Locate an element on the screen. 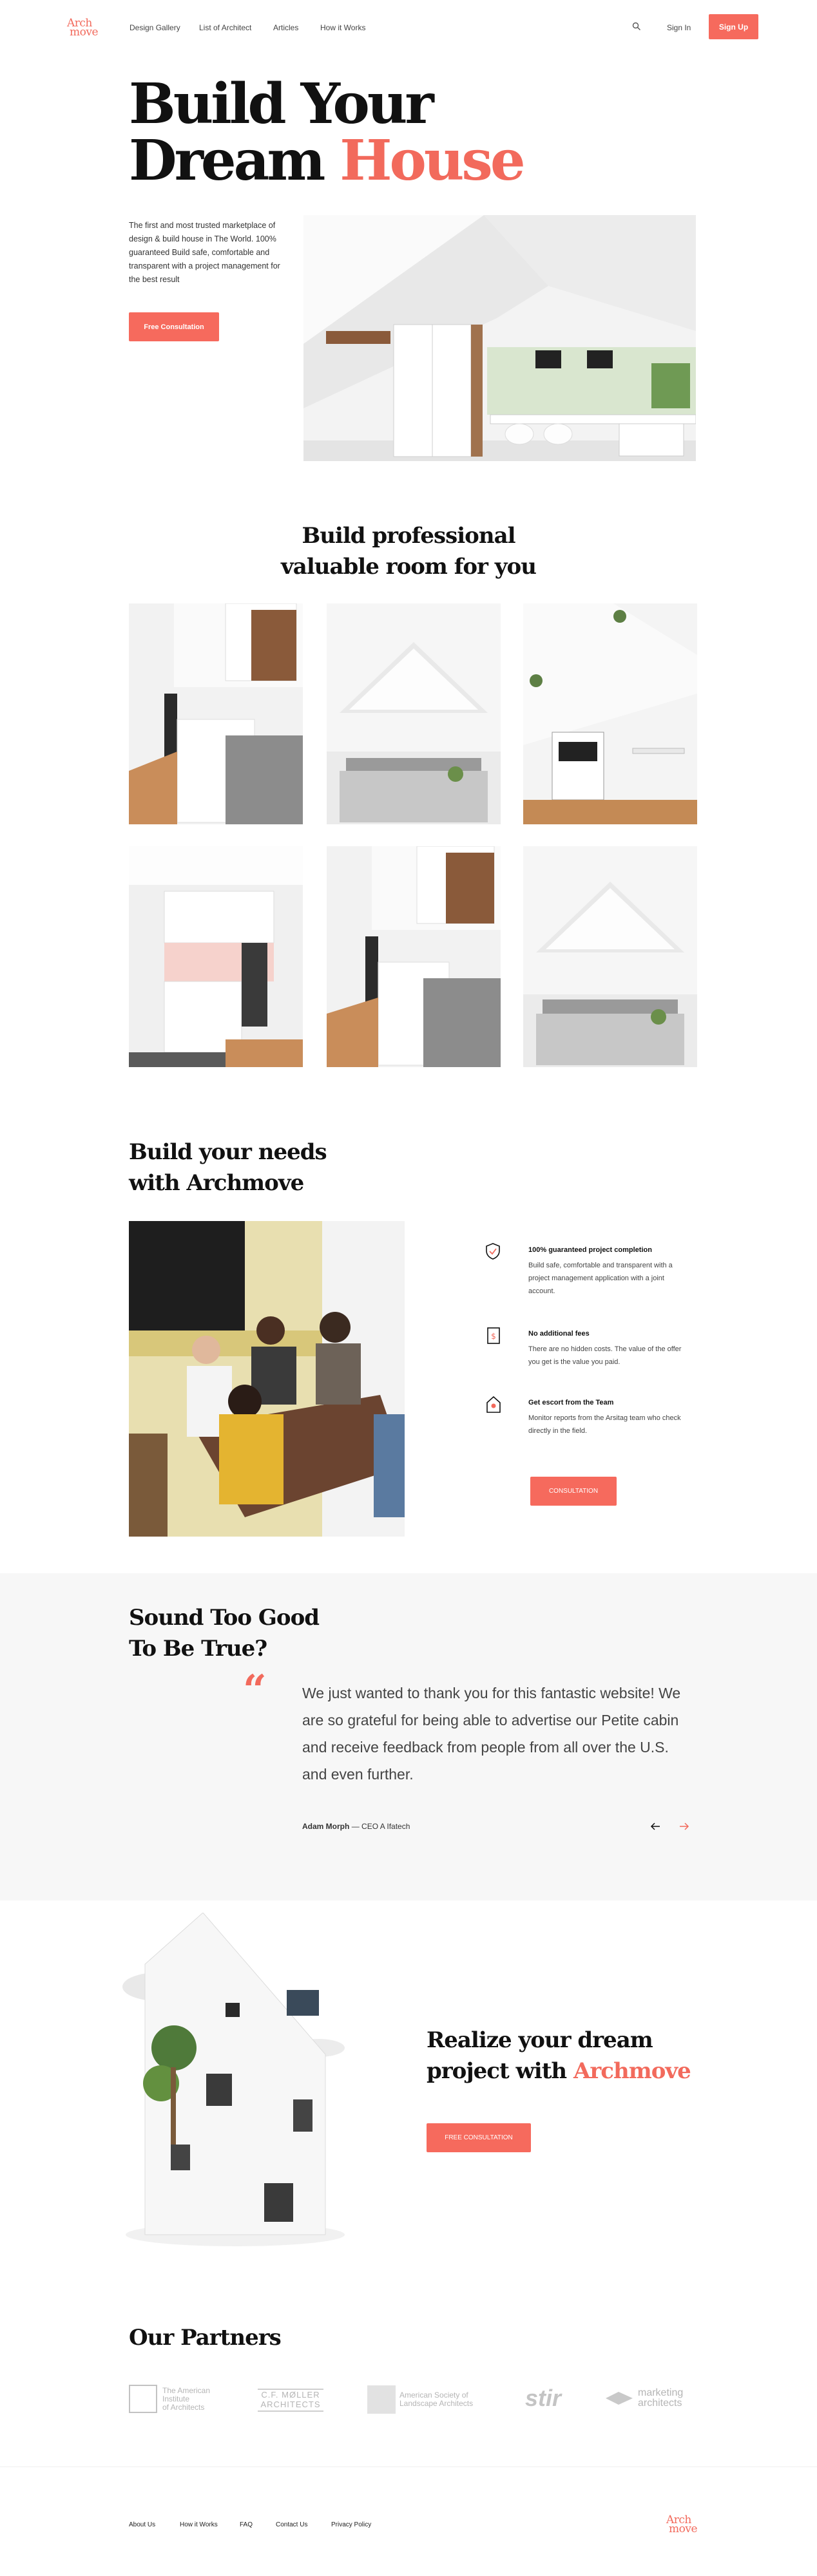 The height and width of the screenshot is (2576, 817). needs-title-line-1: Build your needs is located at coordinates (228, 1152).